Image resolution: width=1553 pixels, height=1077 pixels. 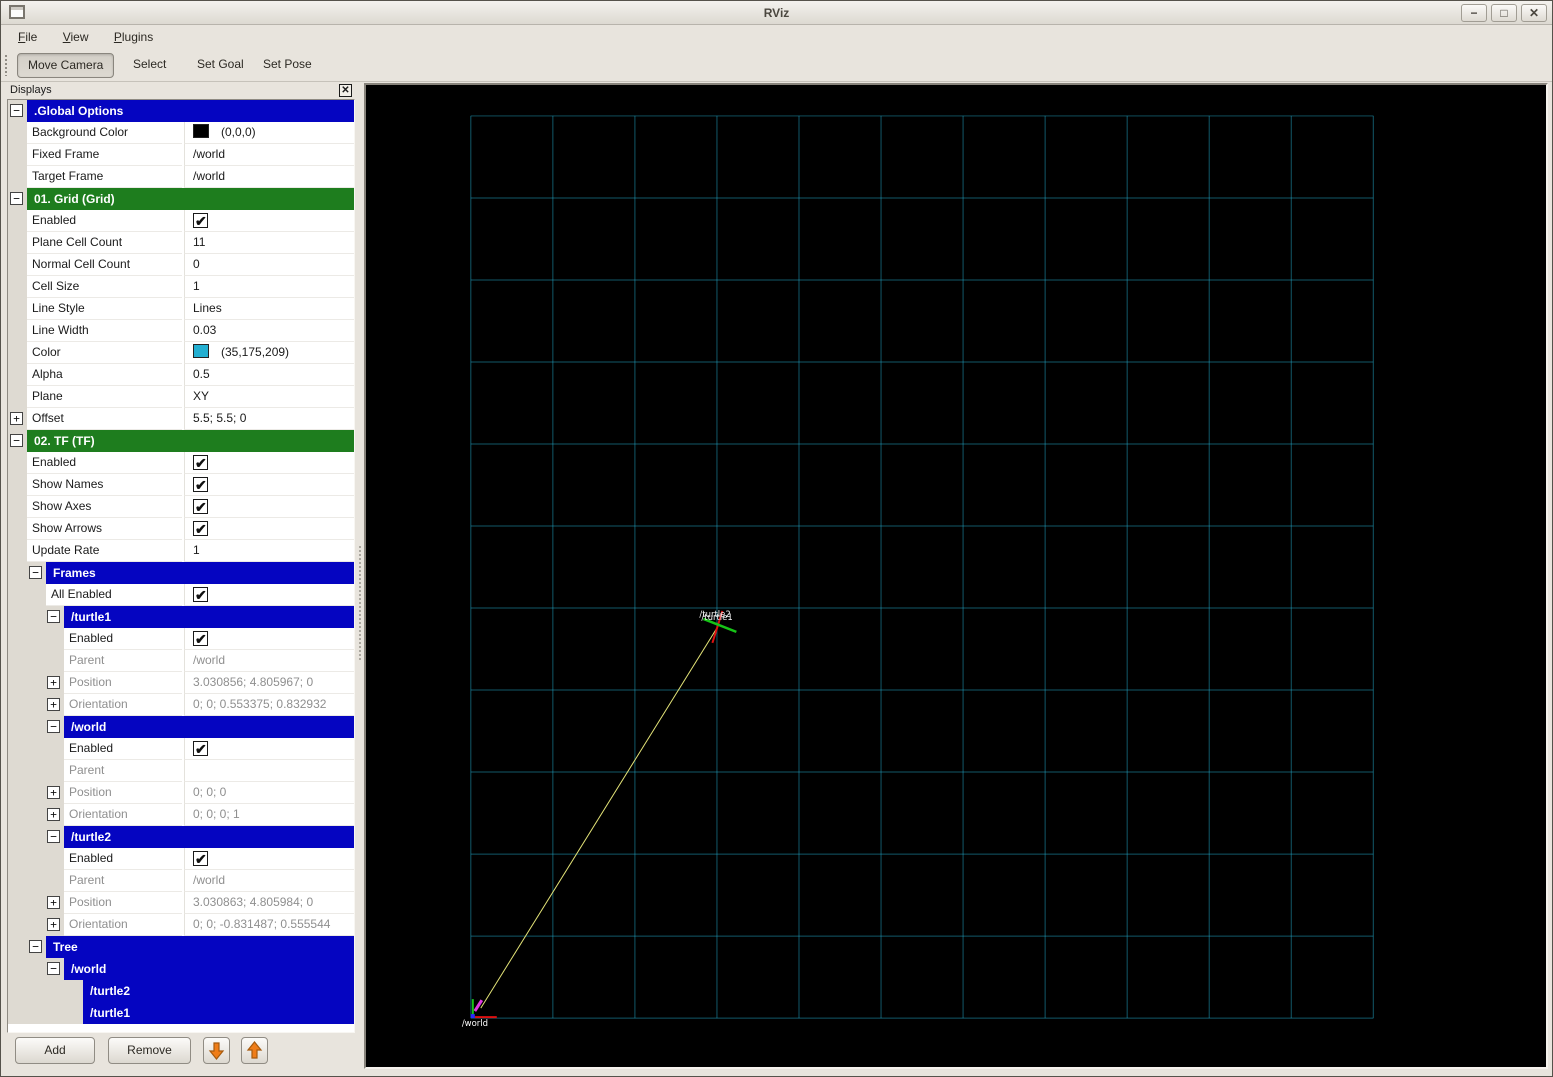 What do you see at coordinates (181, 859) in the screenshot?
I see `tree-row-enabled: Enabled` at bounding box center [181, 859].